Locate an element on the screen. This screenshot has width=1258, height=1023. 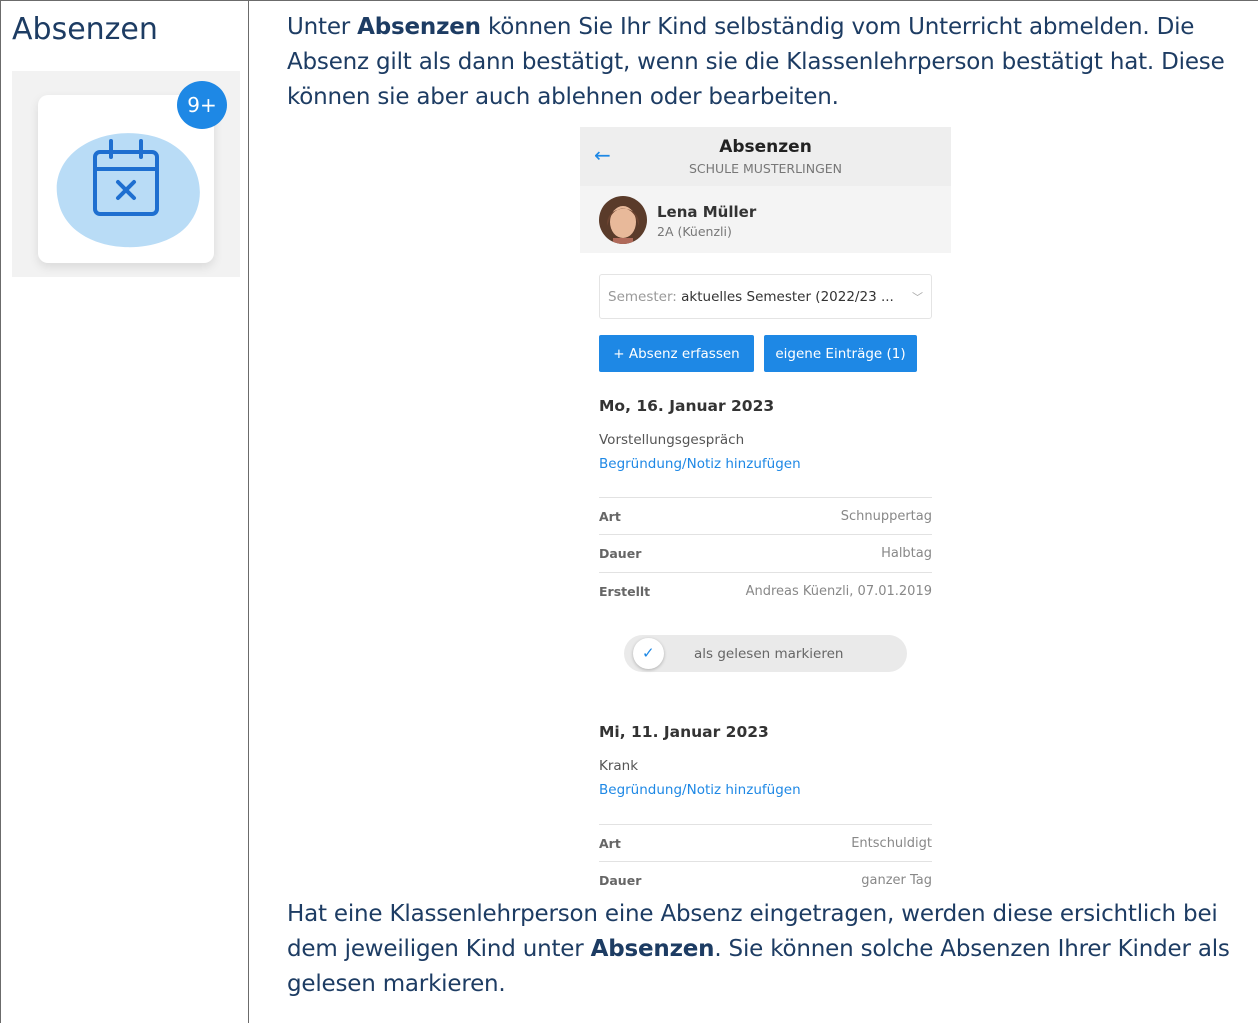
detail-value: Halbtag is located at coordinates (906, 553).